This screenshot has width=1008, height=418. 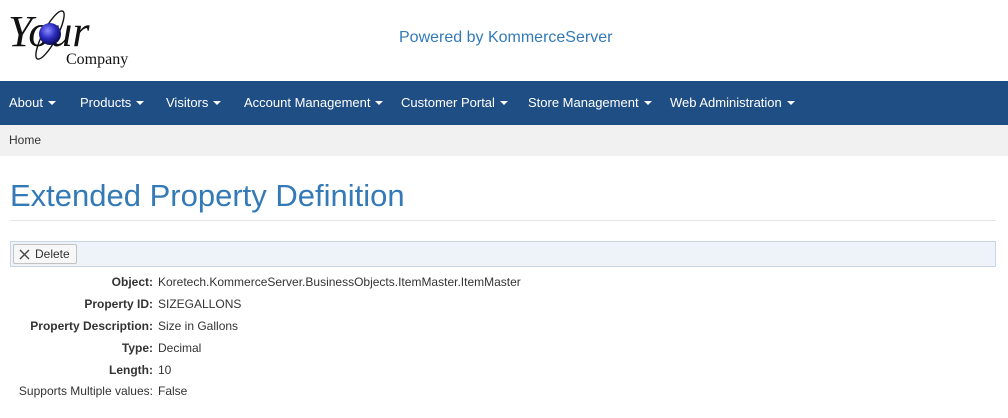 I want to click on delete-button: Delete, so click(x=45, y=254).